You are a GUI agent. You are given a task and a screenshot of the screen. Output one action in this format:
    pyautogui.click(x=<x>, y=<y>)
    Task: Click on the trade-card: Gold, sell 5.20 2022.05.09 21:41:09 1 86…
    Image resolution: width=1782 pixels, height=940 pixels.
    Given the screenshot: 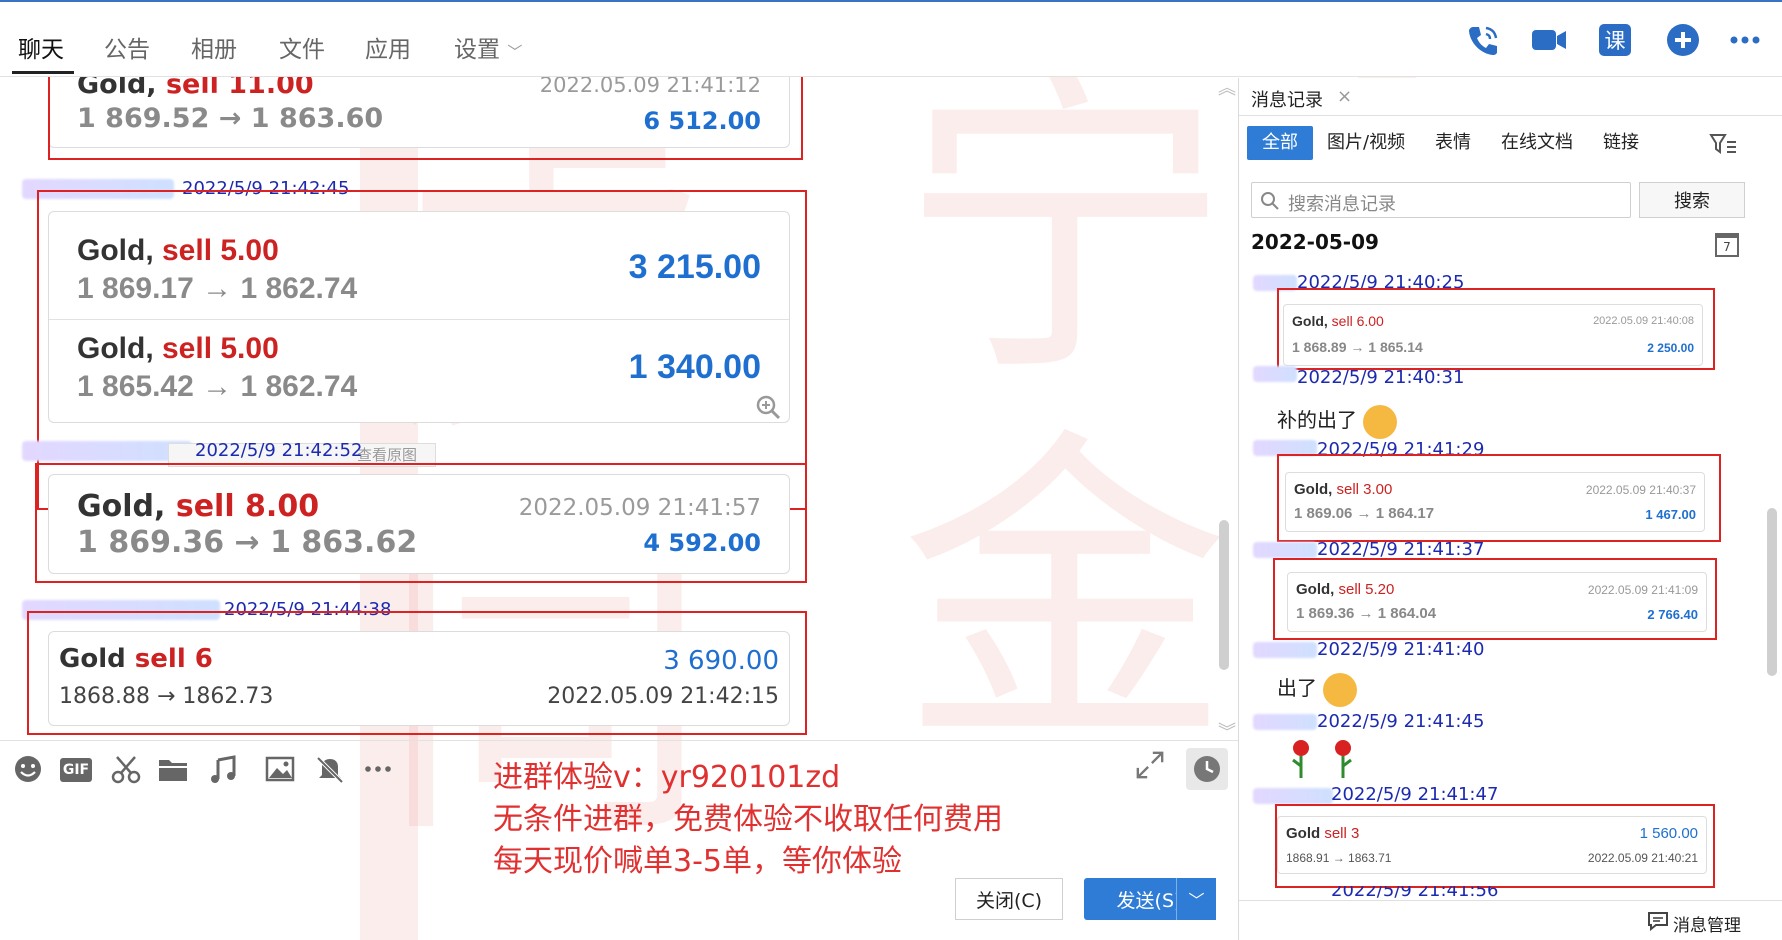 What is the action you would take?
    pyautogui.click(x=1497, y=602)
    